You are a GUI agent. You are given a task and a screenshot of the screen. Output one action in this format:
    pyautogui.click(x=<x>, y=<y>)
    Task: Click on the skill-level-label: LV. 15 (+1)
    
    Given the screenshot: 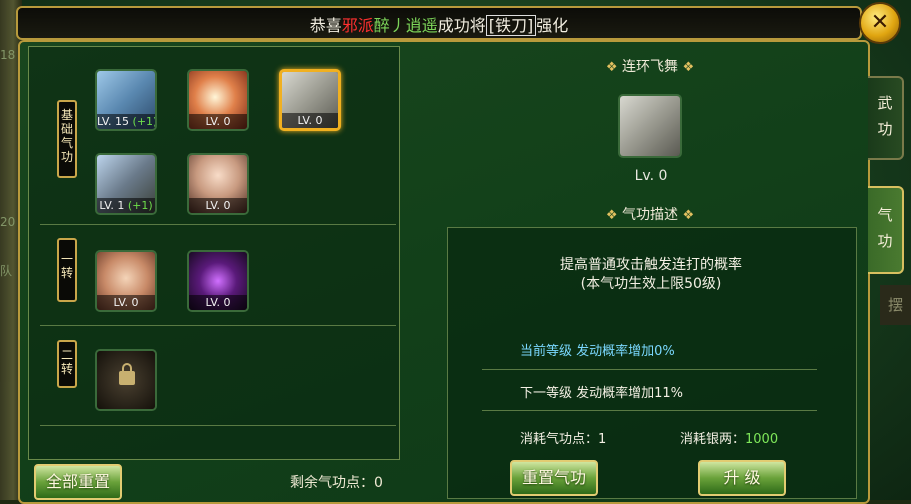 What is the action you would take?
    pyautogui.click(x=126, y=121)
    